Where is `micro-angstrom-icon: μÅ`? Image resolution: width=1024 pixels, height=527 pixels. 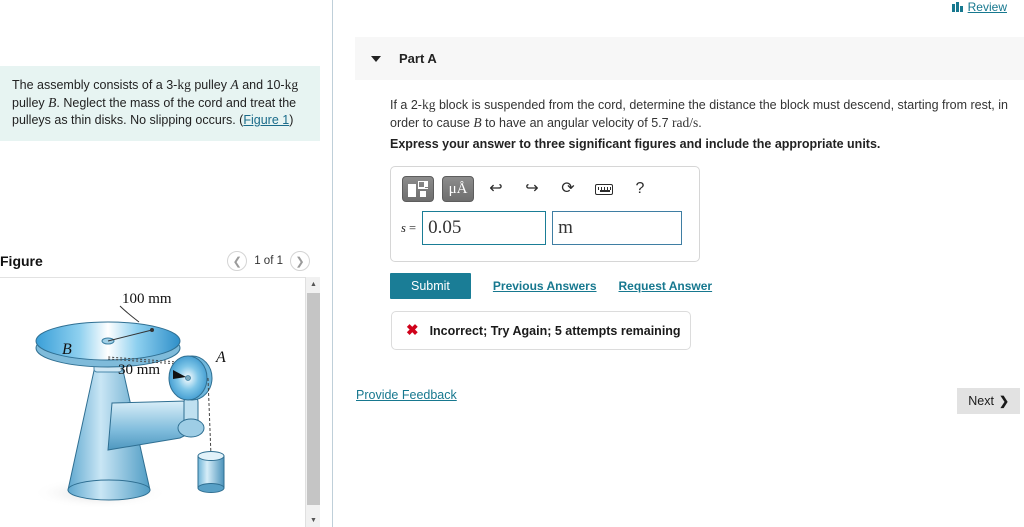 micro-angstrom-icon: μÅ is located at coordinates (458, 188).